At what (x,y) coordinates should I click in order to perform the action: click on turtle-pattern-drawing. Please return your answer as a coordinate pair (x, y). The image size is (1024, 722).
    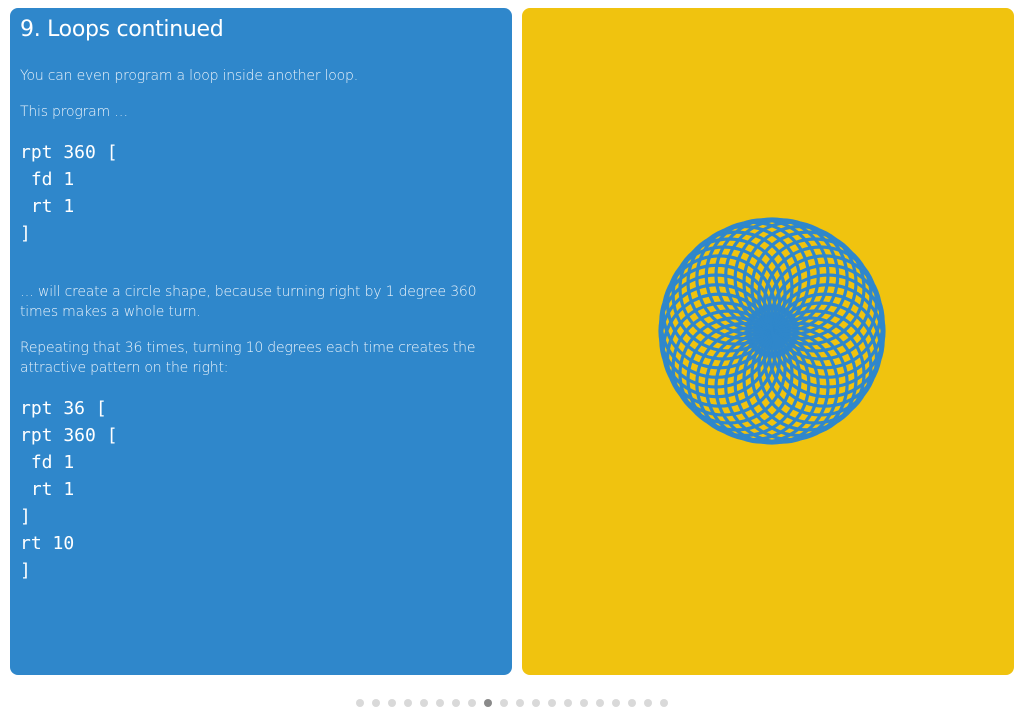
    Looking at the image, I should click on (772, 331).